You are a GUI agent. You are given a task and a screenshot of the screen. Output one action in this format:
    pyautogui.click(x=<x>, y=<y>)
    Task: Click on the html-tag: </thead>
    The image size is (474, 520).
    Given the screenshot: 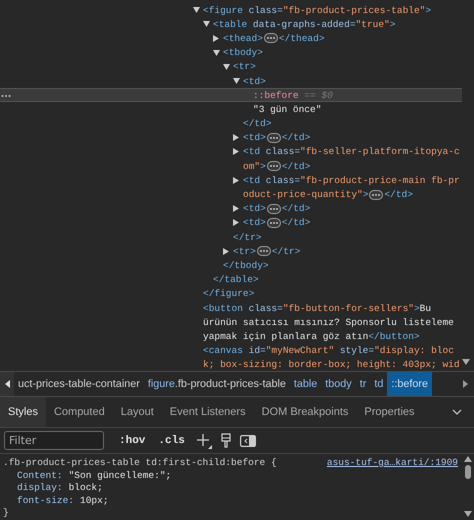 What is the action you would take?
    pyautogui.click(x=301, y=38)
    